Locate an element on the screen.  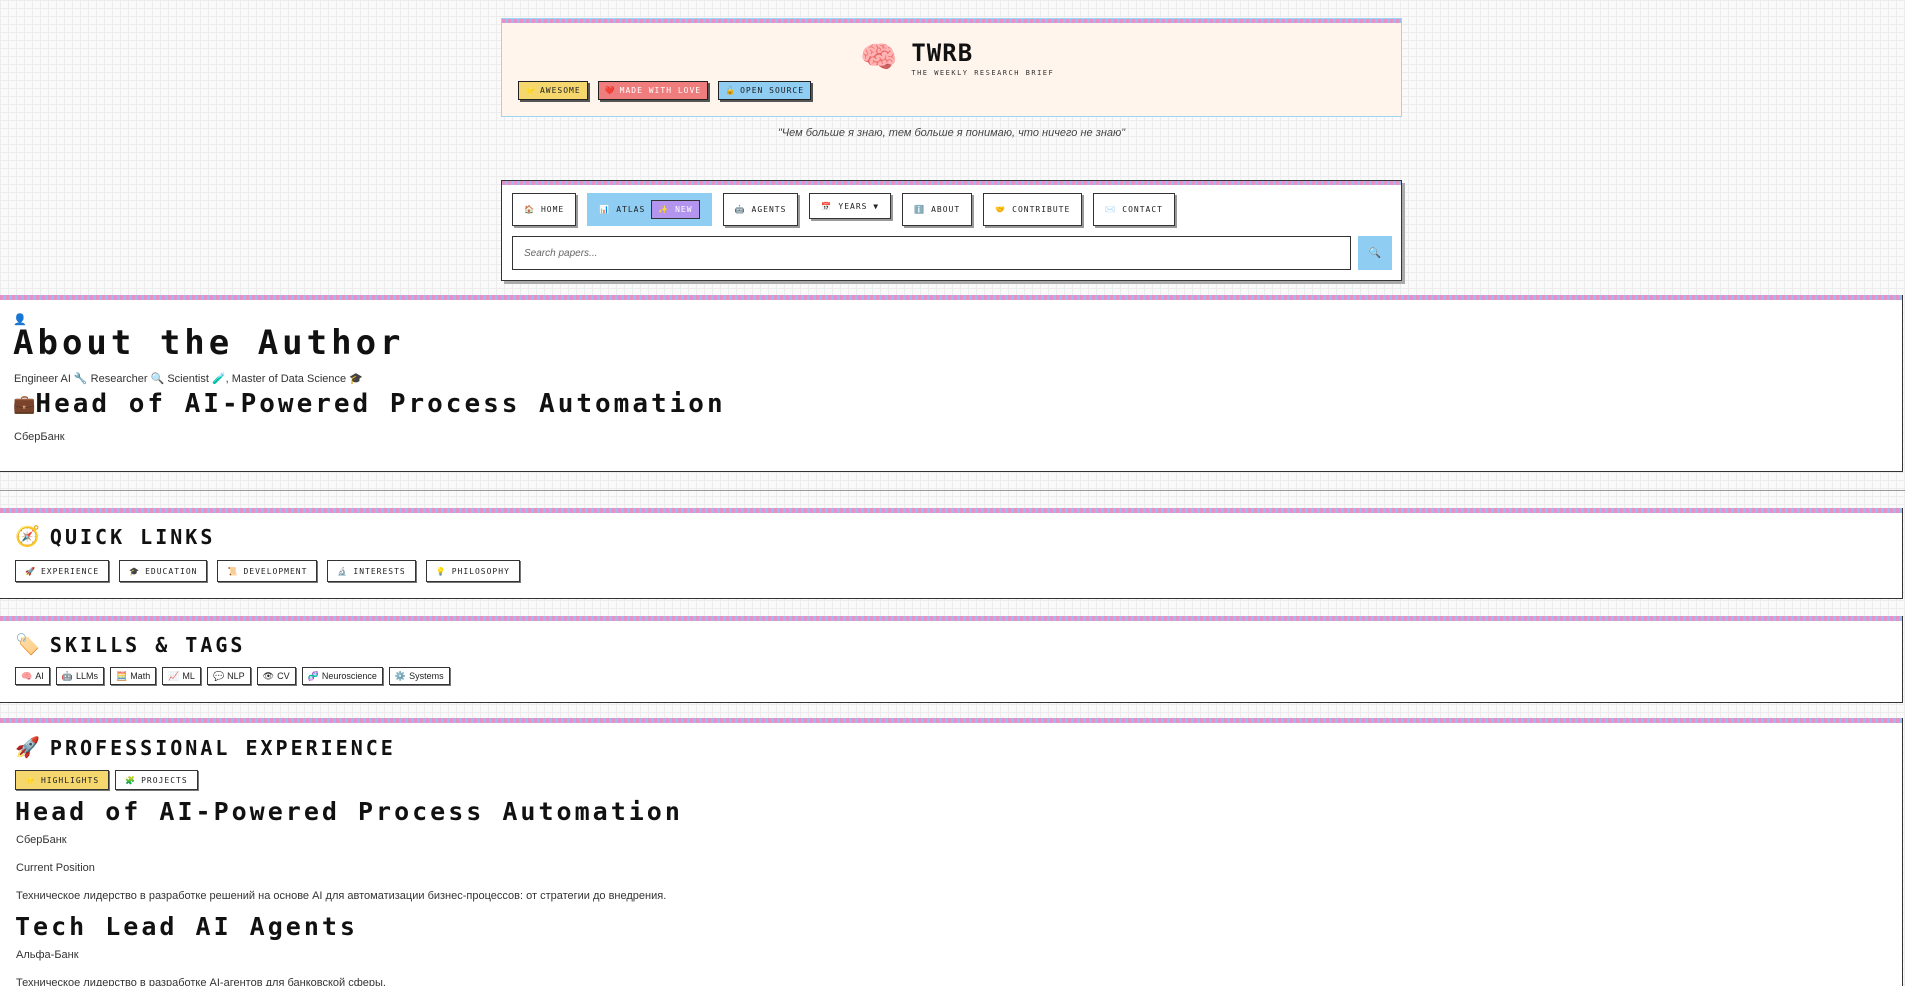
nav-home: 🏠 HOME is located at coordinates (544, 209).